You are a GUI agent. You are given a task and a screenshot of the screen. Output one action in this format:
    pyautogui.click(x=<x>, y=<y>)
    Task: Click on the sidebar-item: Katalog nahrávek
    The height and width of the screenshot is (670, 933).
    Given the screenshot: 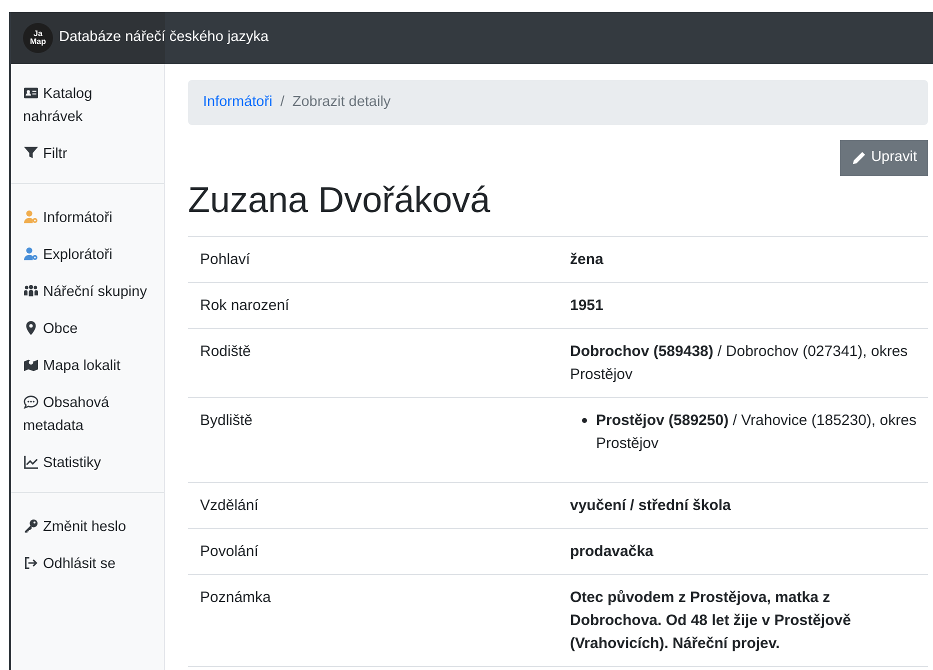 What is the action you would take?
    pyautogui.click(x=87, y=106)
    